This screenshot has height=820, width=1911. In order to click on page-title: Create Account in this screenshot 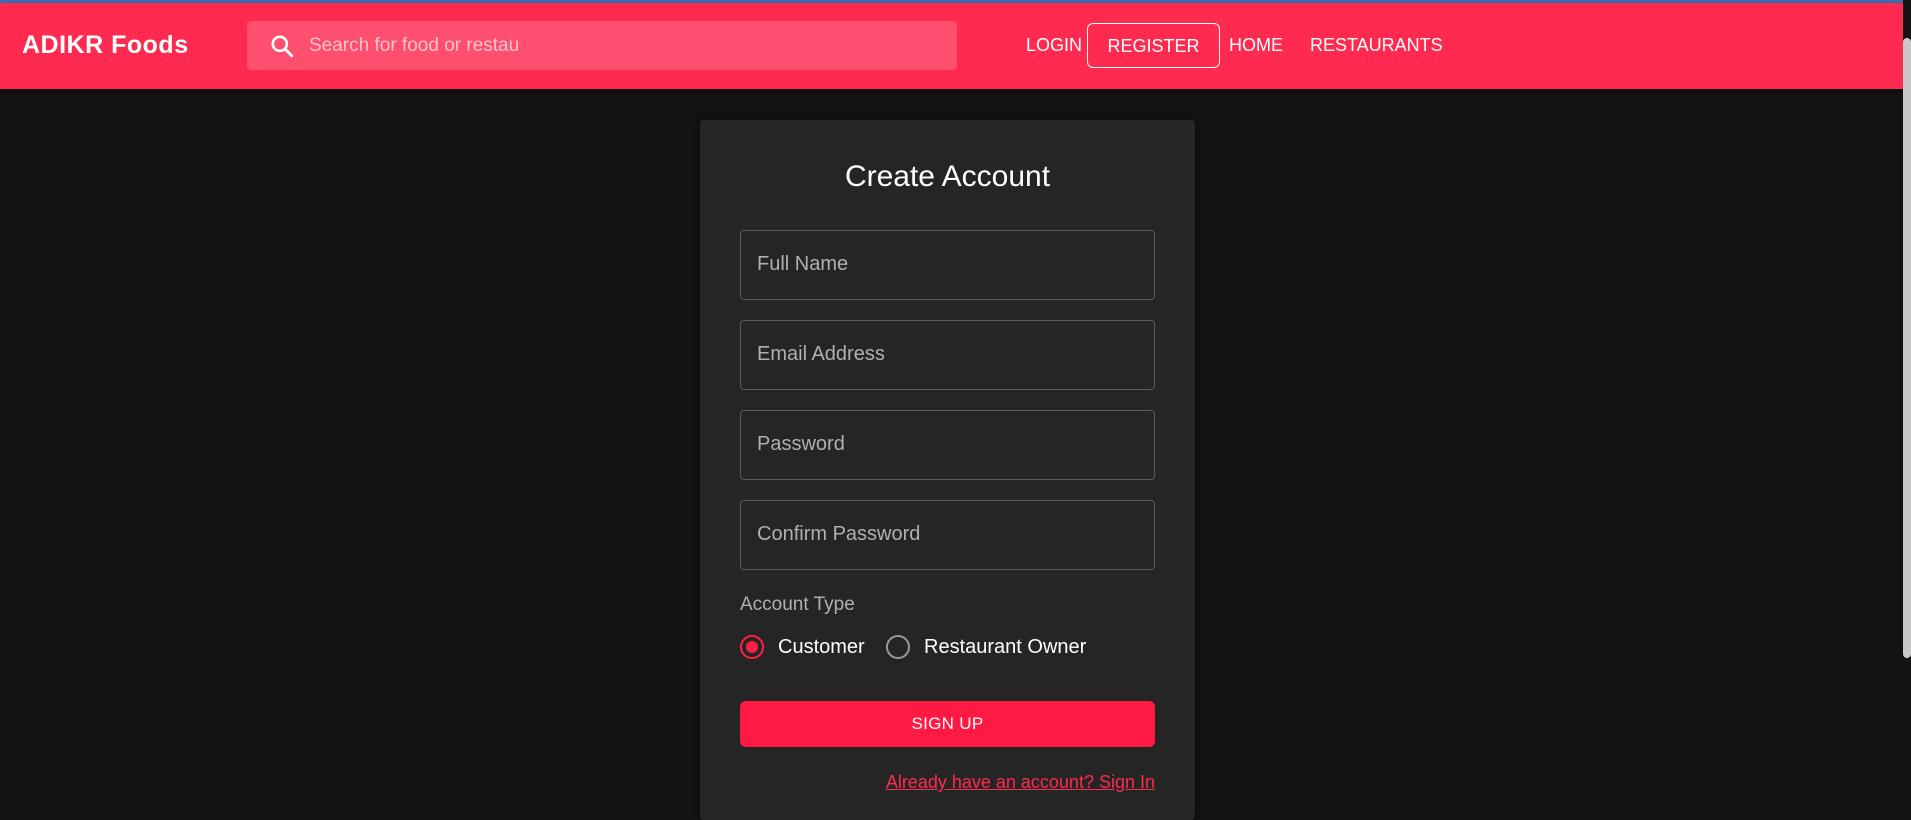, I will do `click(947, 176)`.